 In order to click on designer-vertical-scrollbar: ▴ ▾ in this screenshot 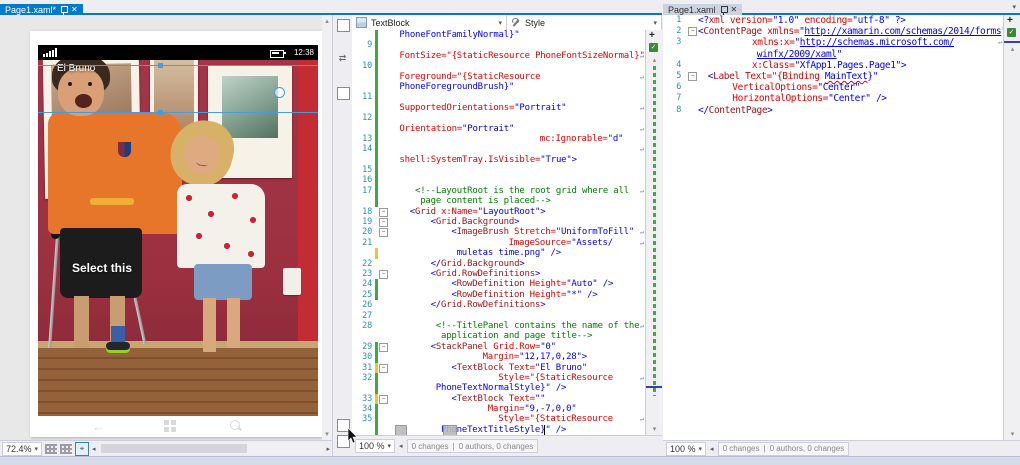, I will do `click(327, 227)`.